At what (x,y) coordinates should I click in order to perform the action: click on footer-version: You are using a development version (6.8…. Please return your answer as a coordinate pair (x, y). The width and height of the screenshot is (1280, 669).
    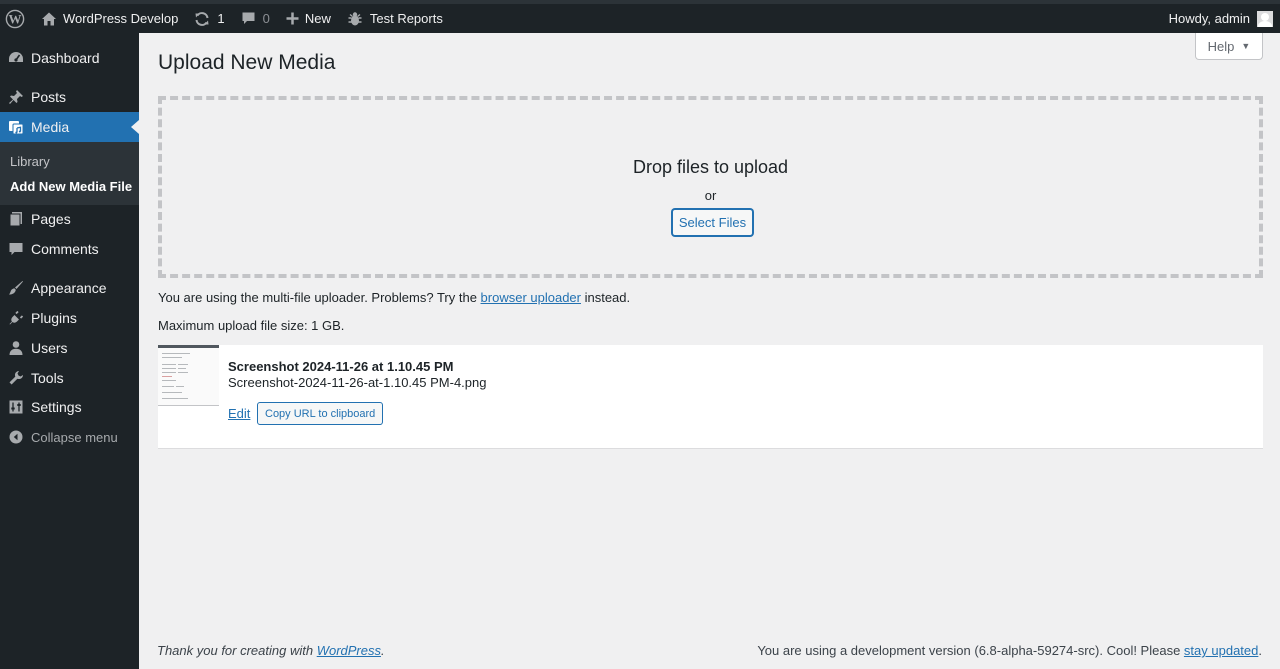
    Looking at the image, I should click on (1009, 650).